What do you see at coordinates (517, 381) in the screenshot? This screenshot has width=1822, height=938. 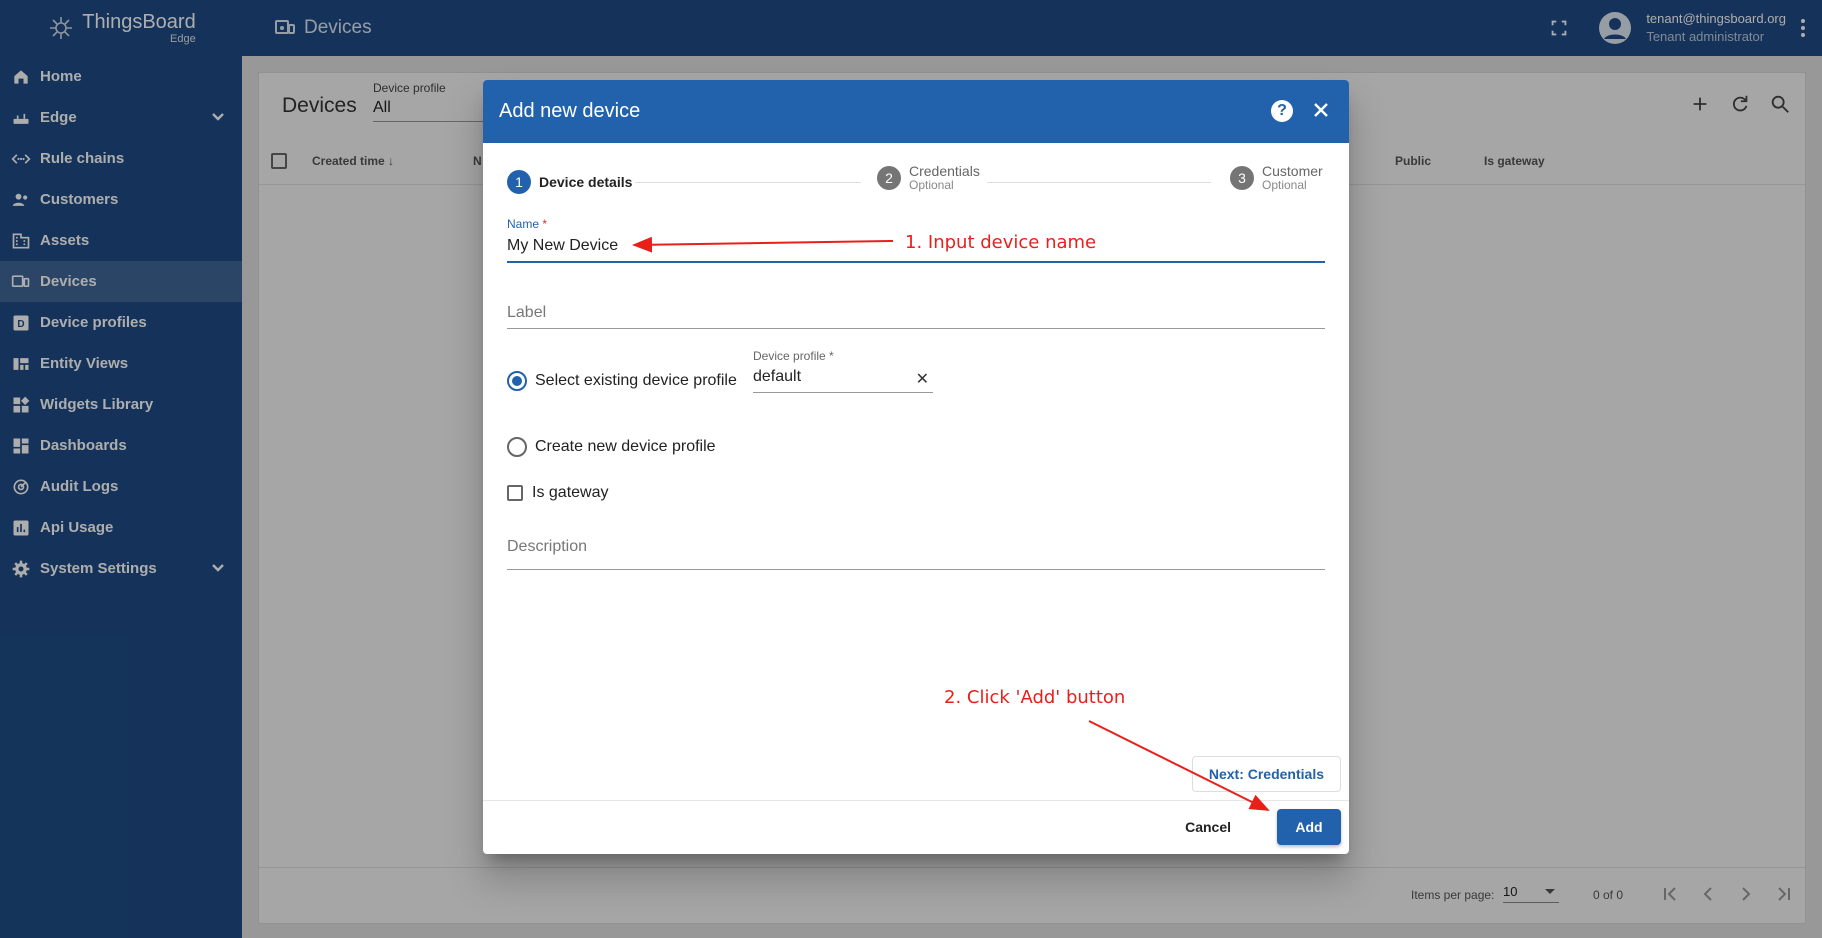 I see `radio-checked-icon` at bounding box center [517, 381].